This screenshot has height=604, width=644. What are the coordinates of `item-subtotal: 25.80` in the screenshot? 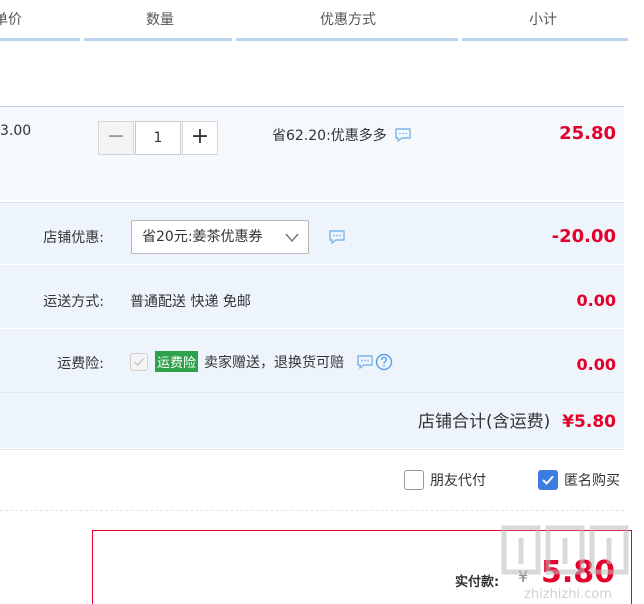 It's located at (587, 133).